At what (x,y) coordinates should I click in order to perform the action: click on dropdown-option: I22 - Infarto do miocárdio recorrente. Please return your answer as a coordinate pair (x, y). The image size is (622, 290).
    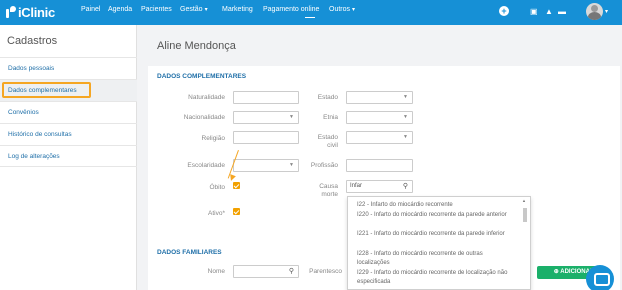
    Looking at the image, I should click on (437, 205).